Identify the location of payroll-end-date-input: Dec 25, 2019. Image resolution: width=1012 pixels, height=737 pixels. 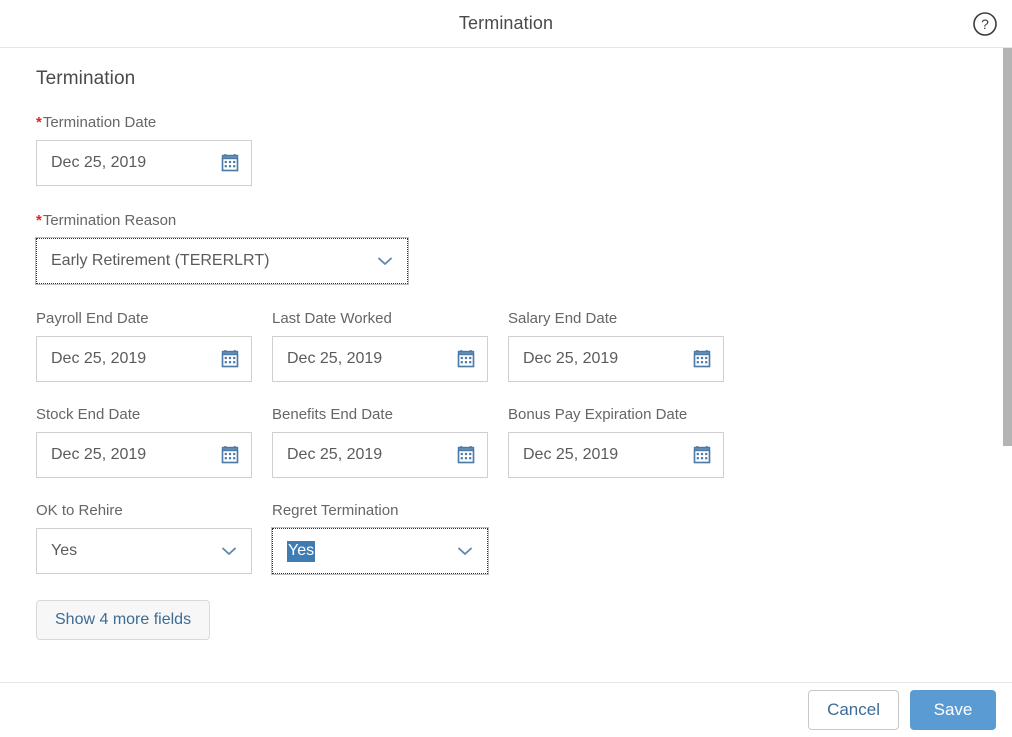
(144, 359).